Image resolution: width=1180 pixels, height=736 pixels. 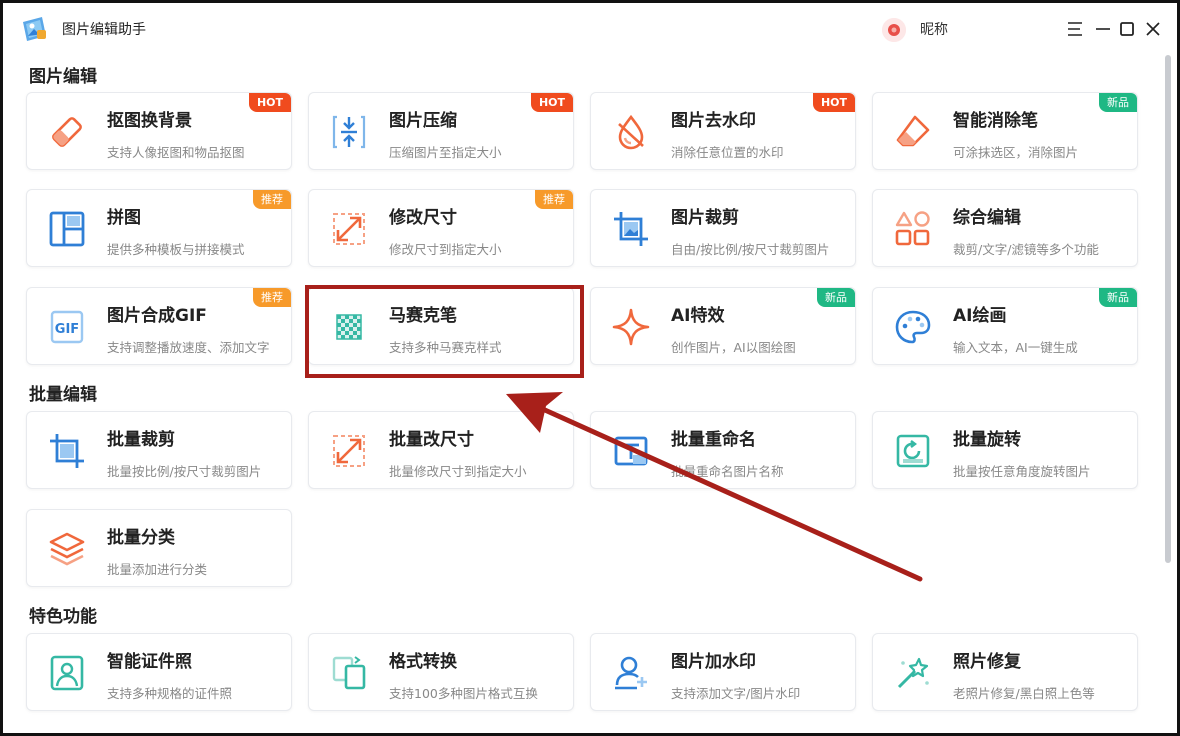 What do you see at coordinates (67, 132) in the screenshot?
I see `eraser-icon` at bounding box center [67, 132].